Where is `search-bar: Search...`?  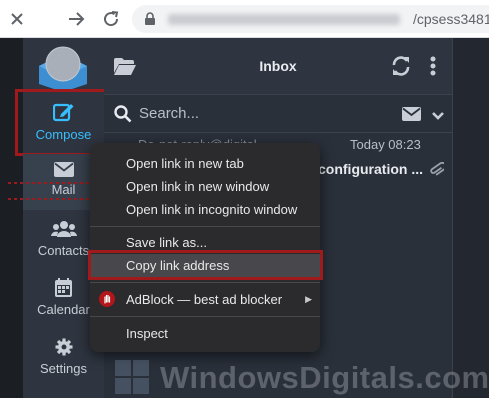
search-bar: Search... is located at coordinates (278, 114).